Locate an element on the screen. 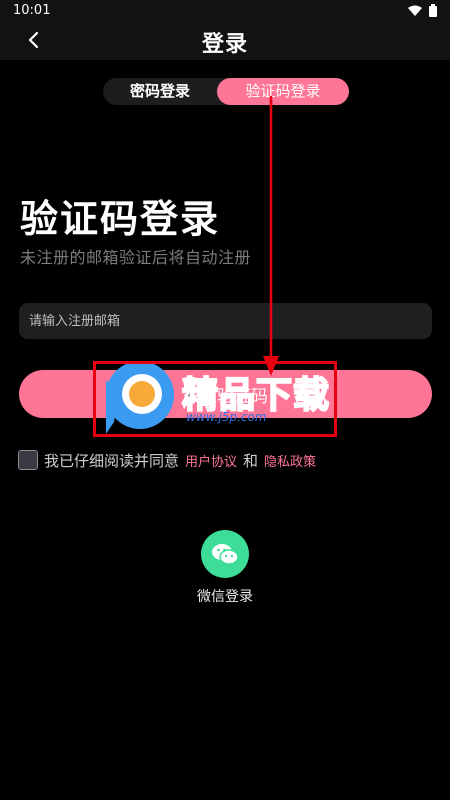  wechat-login-button is located at coordinates (225, 554).